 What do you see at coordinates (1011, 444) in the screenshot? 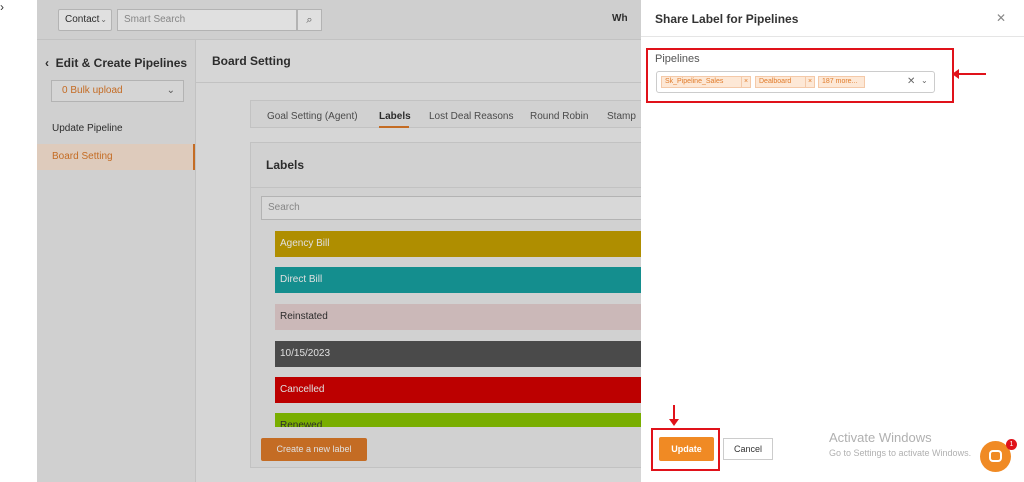
I see `notification-badge: 1` at bounding box center [1011, 444].